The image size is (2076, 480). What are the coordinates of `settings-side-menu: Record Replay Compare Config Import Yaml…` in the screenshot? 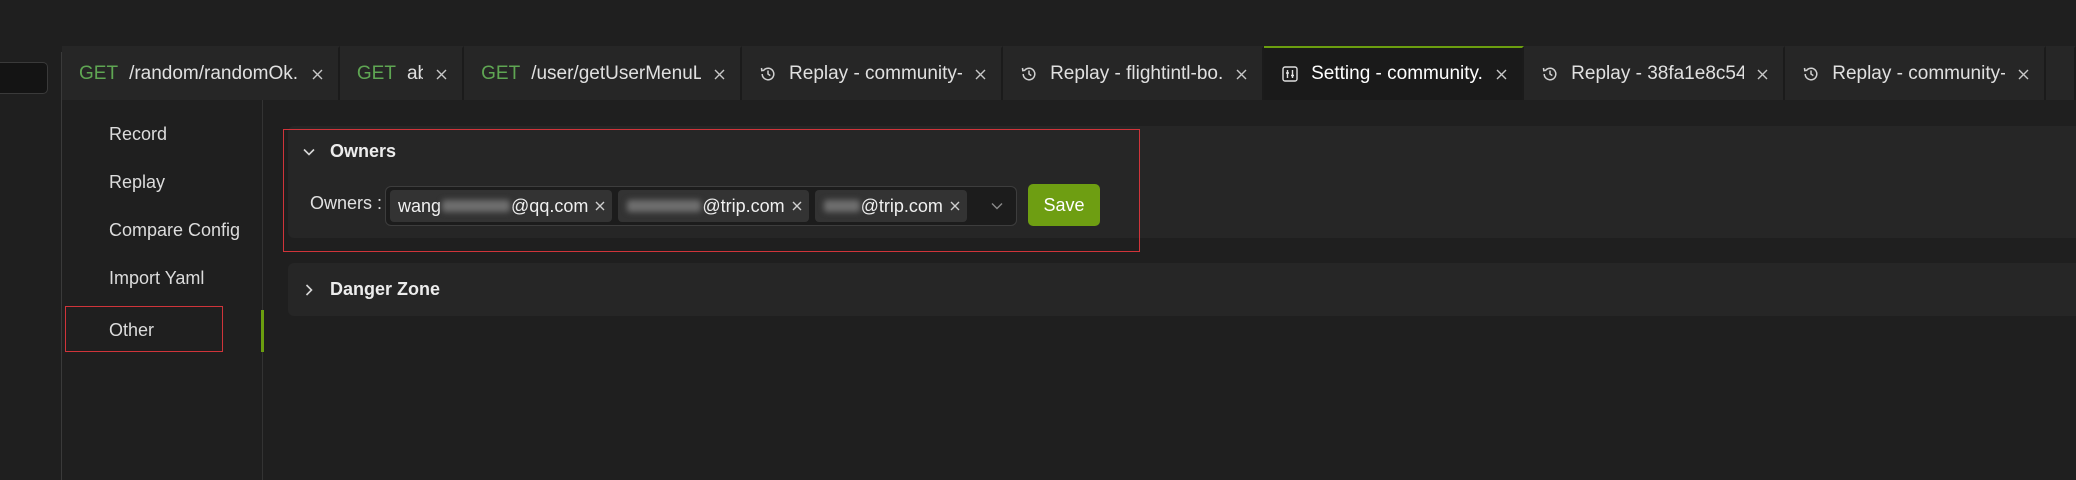 It's located at (163, 290).